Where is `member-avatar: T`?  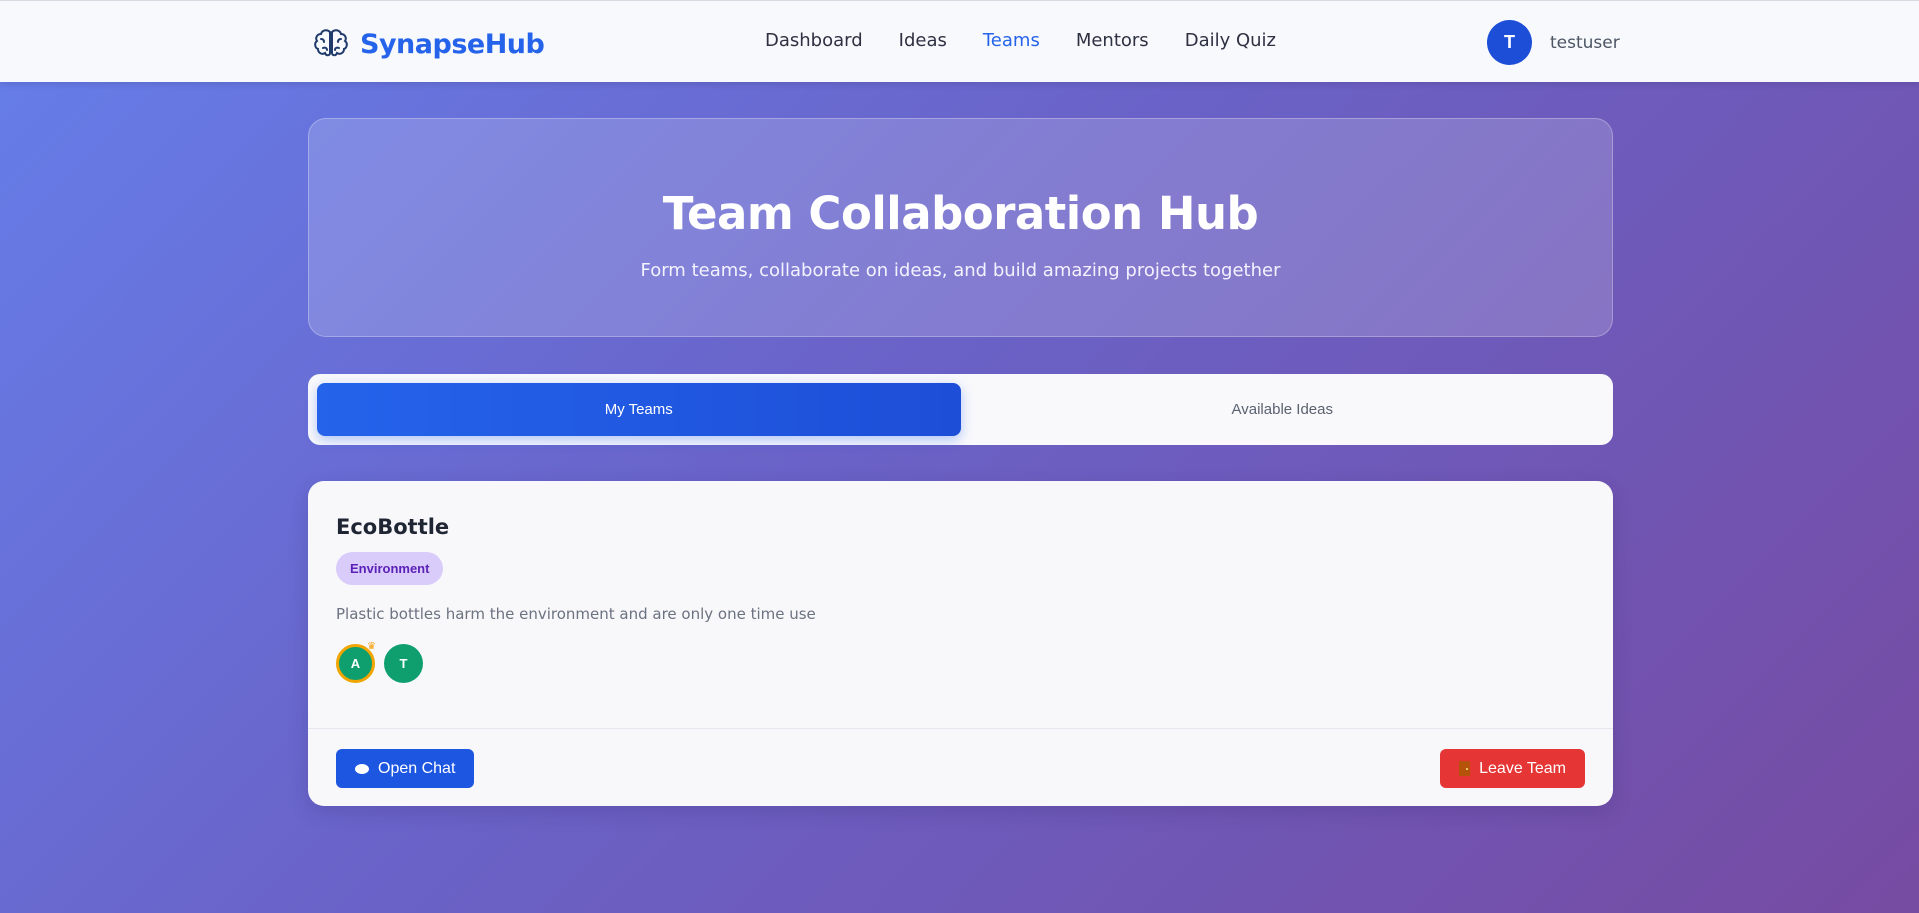 member-avatar: T is located at coordinates (403, 663).